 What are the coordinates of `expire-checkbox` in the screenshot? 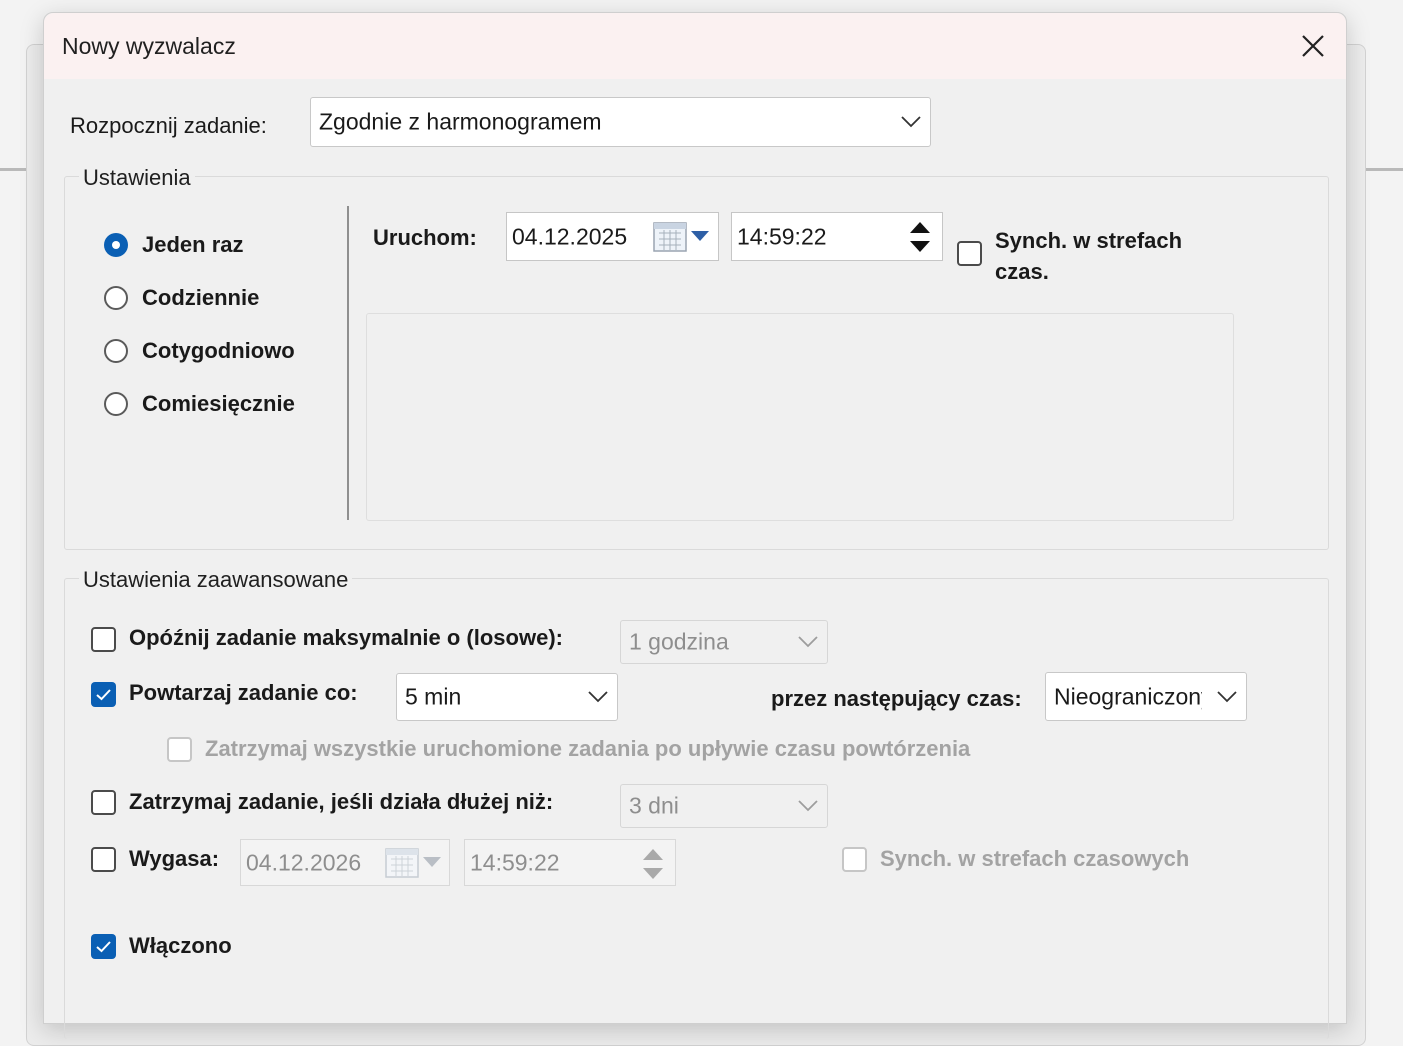 It's located at (103, 859).